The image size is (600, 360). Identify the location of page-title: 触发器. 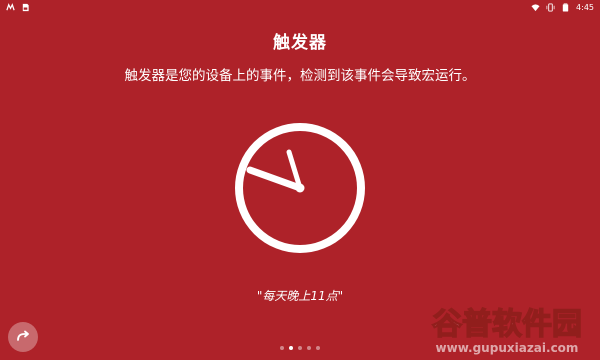
(300, 43).